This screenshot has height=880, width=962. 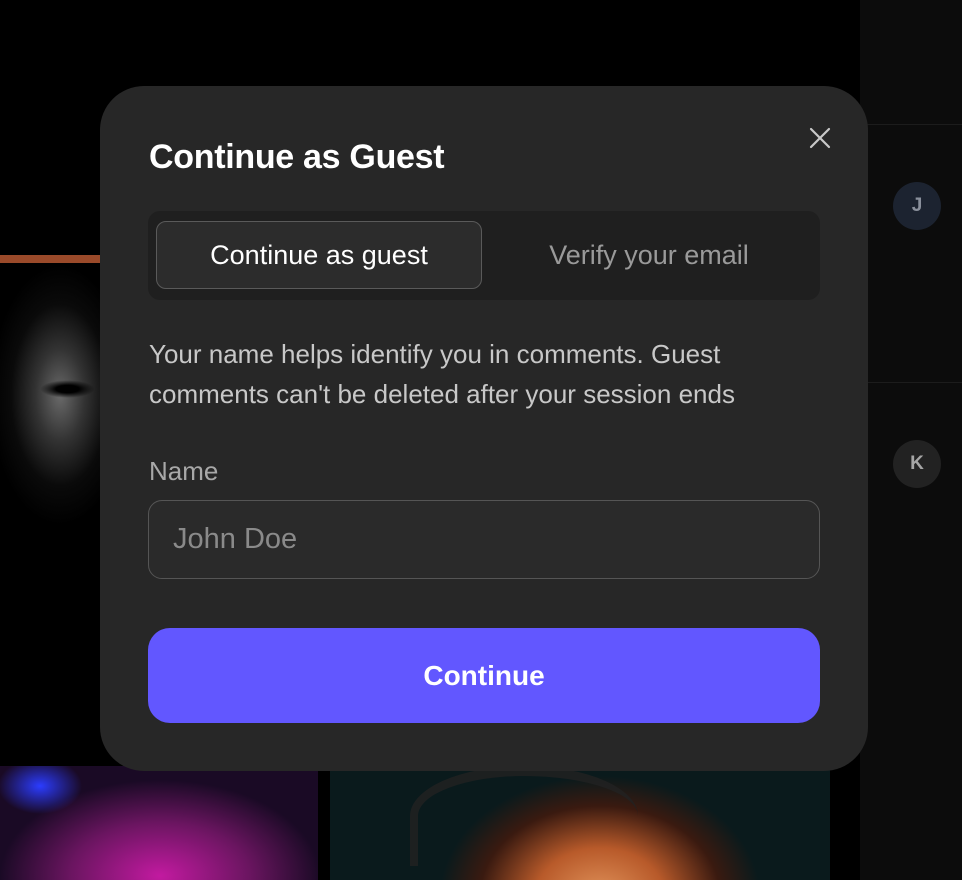 I want to click on close-button, so click(x=820, y=138).